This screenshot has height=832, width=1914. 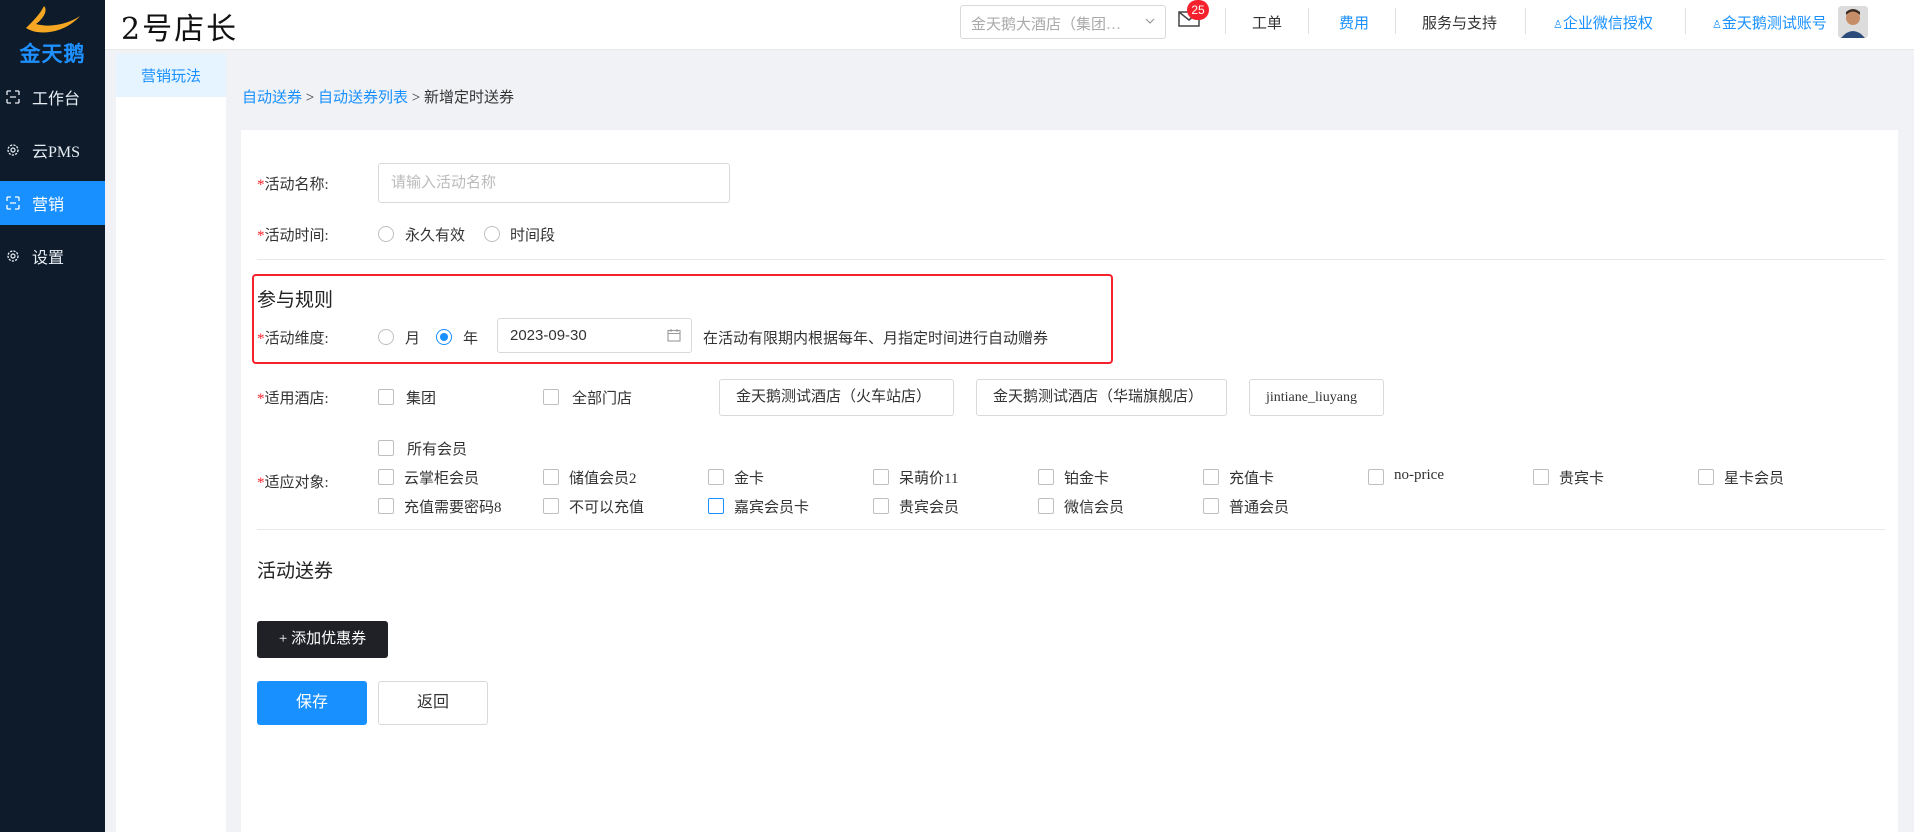 I want to click on member-type-label: 贵宾会员, so click(x=929, y=508).